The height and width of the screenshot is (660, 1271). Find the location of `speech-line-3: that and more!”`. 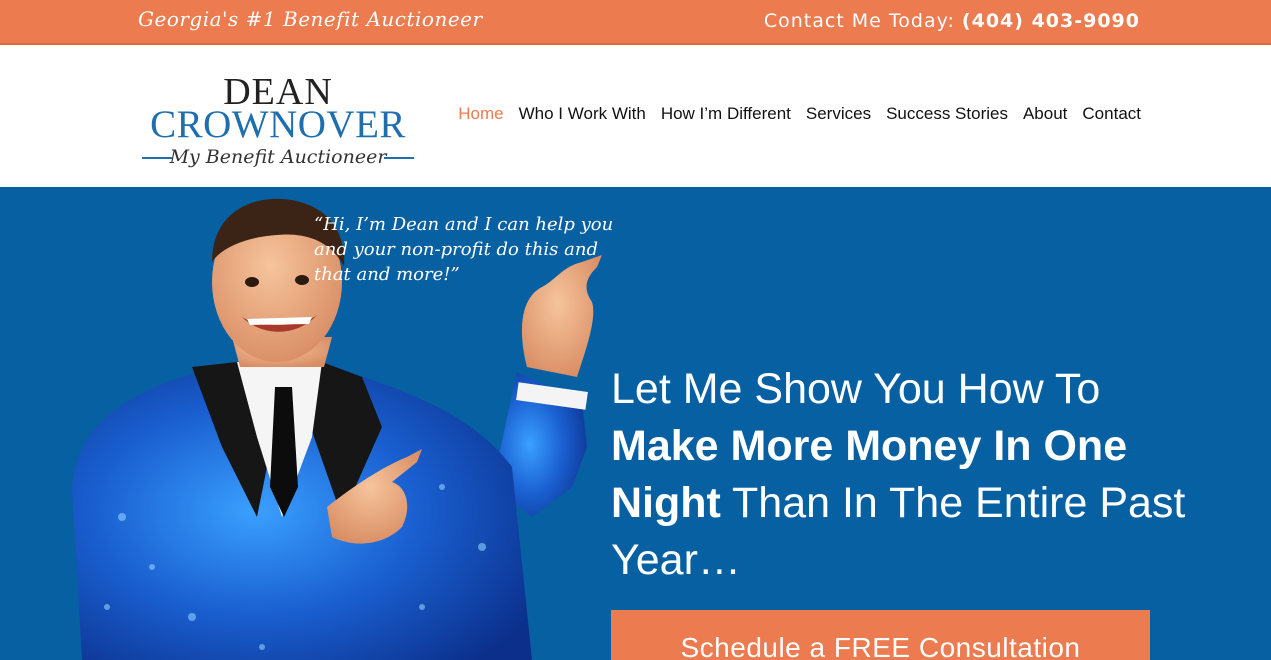

speech-line-3: that and more!” is located at coordinates (387, 274).